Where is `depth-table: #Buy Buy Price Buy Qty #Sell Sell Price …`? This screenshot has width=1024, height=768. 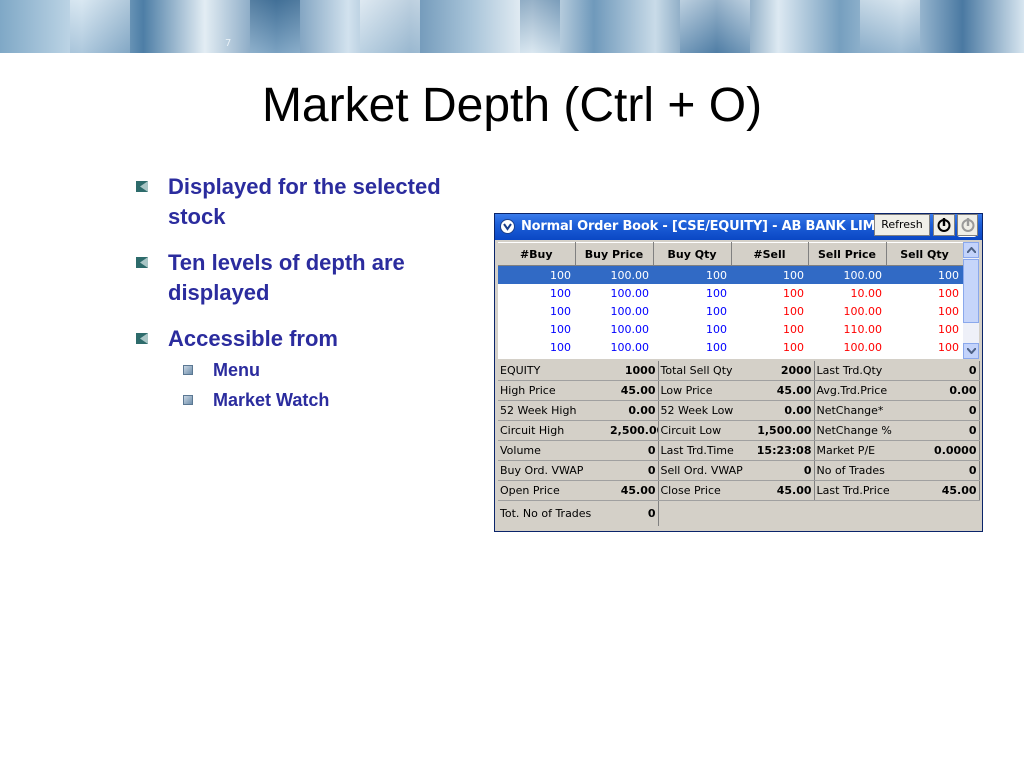
depth-table: #Buy Buy Price Buy Qty #Sell Sell Price … is located at coordinates (730, 300).